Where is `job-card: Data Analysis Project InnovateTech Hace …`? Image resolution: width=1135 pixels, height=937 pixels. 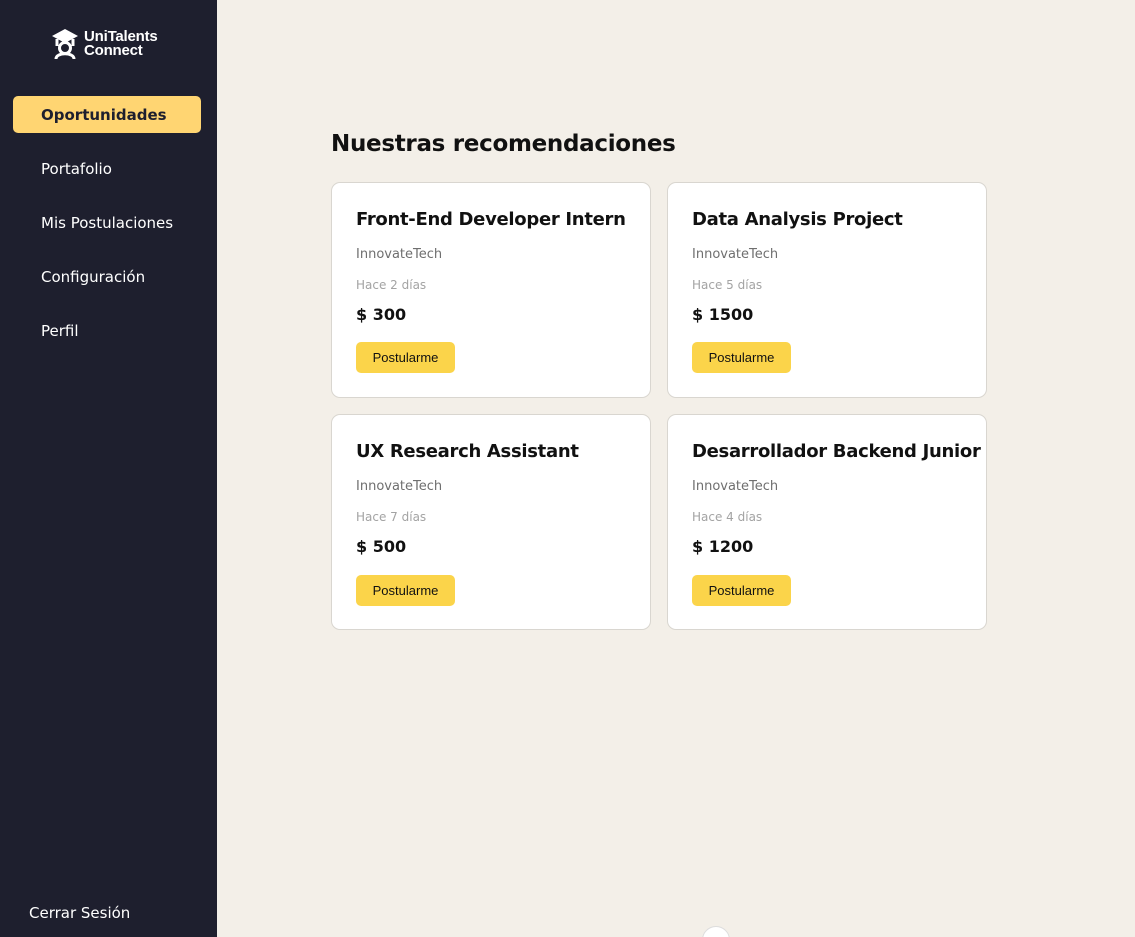 job-card: Data Analysis Project InnovateTech Hace … is located at coordinates (827, 290).